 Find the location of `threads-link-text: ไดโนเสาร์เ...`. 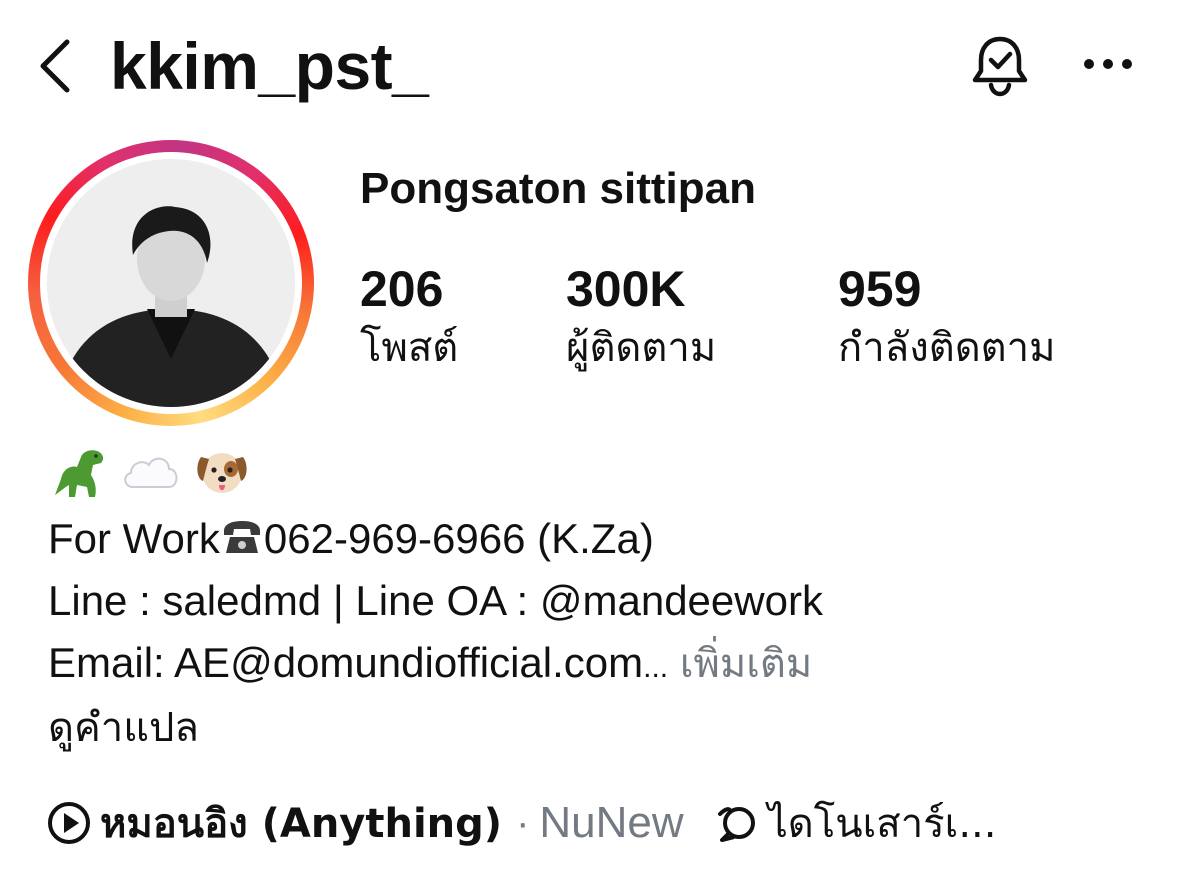

threads-link-text: ไดโนเสาร์เ... is located at coordinates (882, 823).